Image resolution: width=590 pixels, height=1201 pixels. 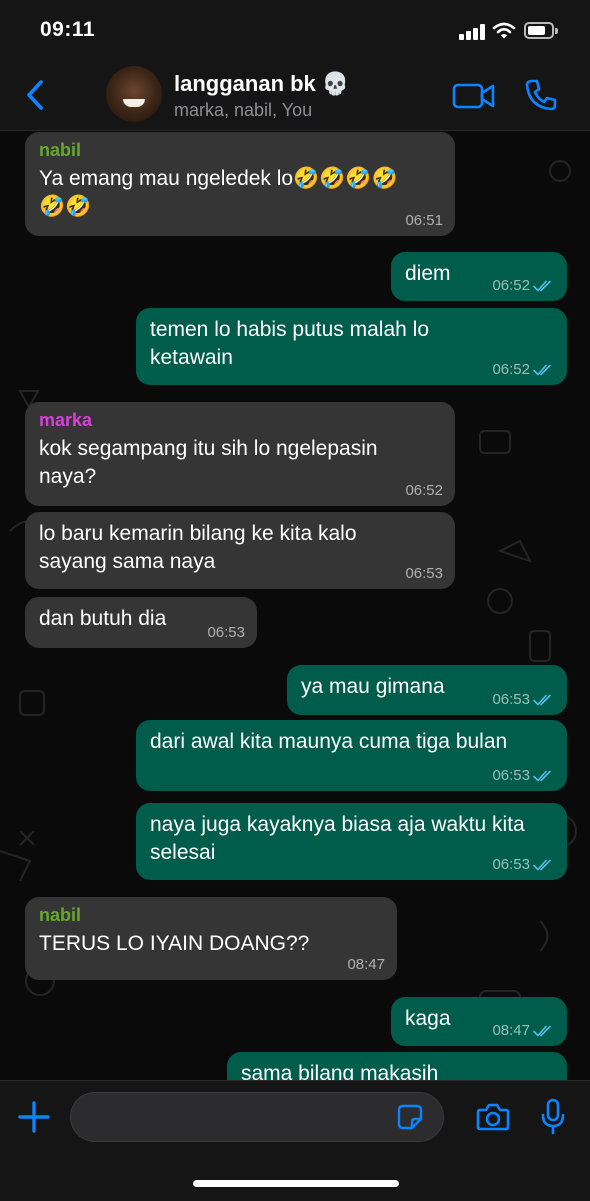 I want to click on message-sender-name: marka, so click(x=240, y=420).